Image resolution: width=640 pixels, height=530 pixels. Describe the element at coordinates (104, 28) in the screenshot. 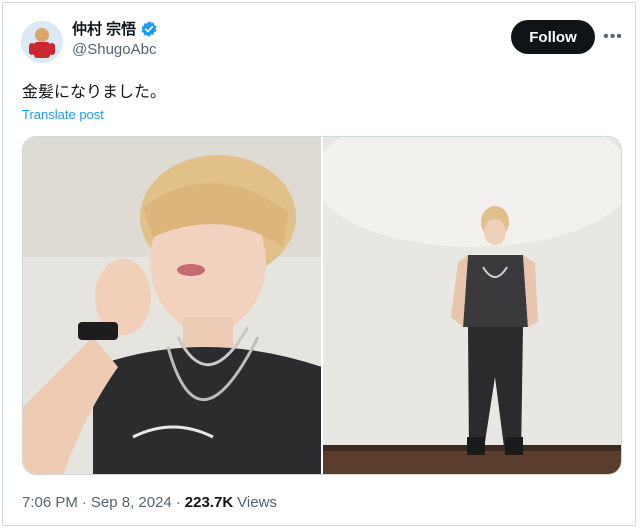

I see `display-name: 仲村 宗悟` at that location.